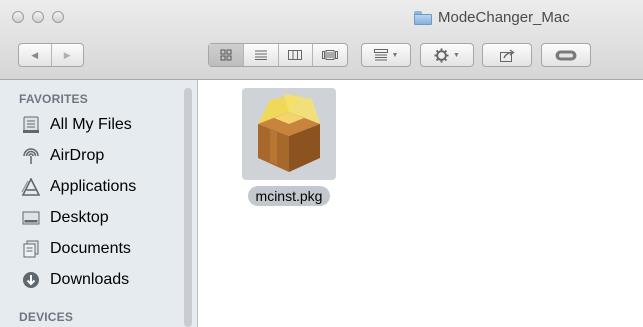  I want to click on back-arrow-icon: ◀, so click(35, 54).